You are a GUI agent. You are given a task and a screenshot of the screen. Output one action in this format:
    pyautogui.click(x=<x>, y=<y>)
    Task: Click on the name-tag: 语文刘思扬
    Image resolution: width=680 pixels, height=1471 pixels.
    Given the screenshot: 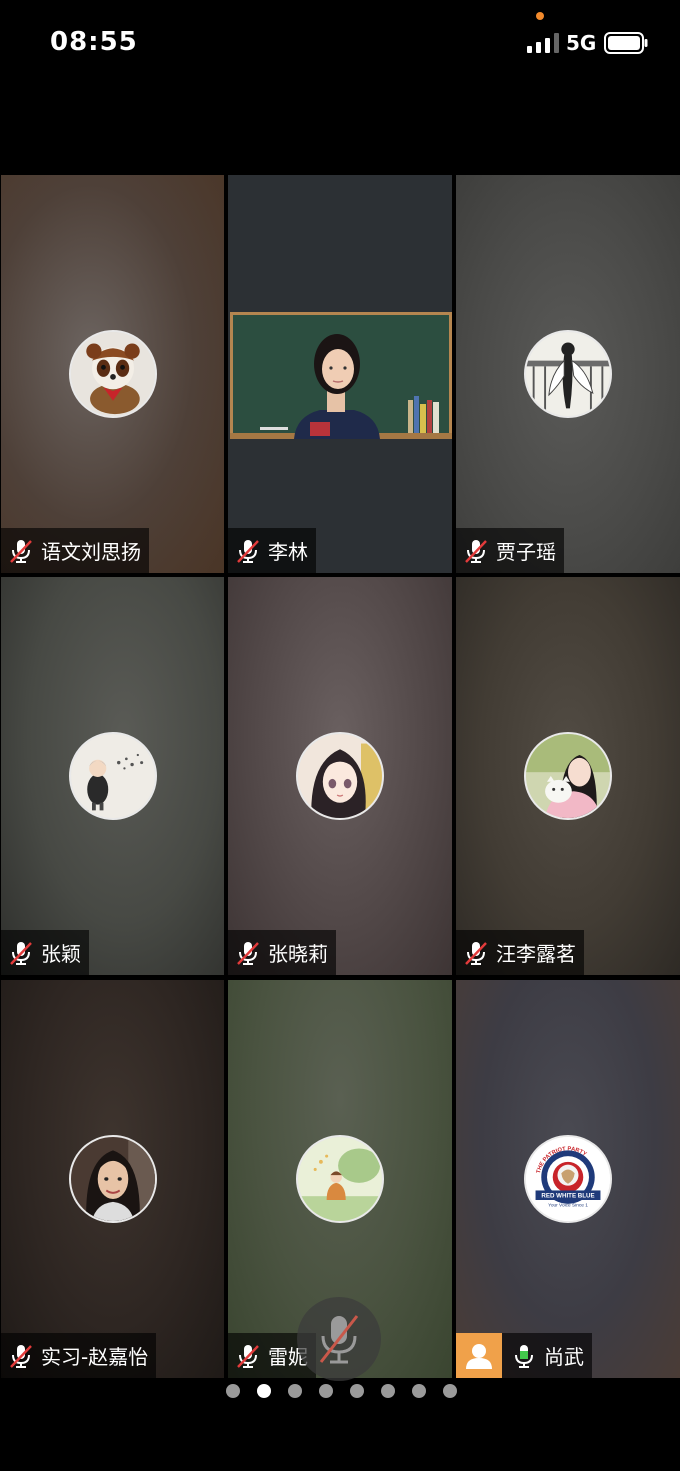 What is the action you would take?
    pyautogui.click(x=75, y=550)
    